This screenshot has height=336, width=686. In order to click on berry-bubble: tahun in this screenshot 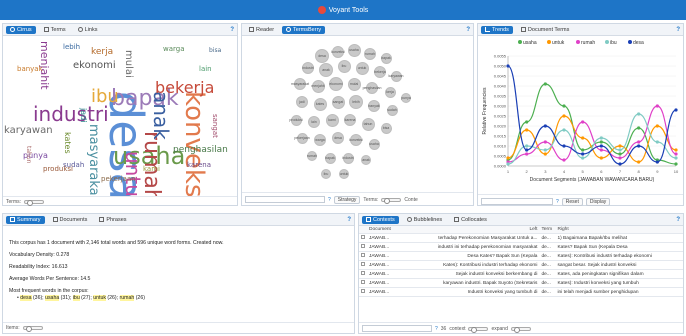, I will do `click(368, 124)`.